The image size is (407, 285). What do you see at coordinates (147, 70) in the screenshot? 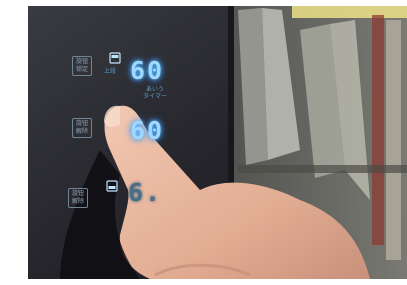
I see `display-top: 60` at bounding box center [147, 70].